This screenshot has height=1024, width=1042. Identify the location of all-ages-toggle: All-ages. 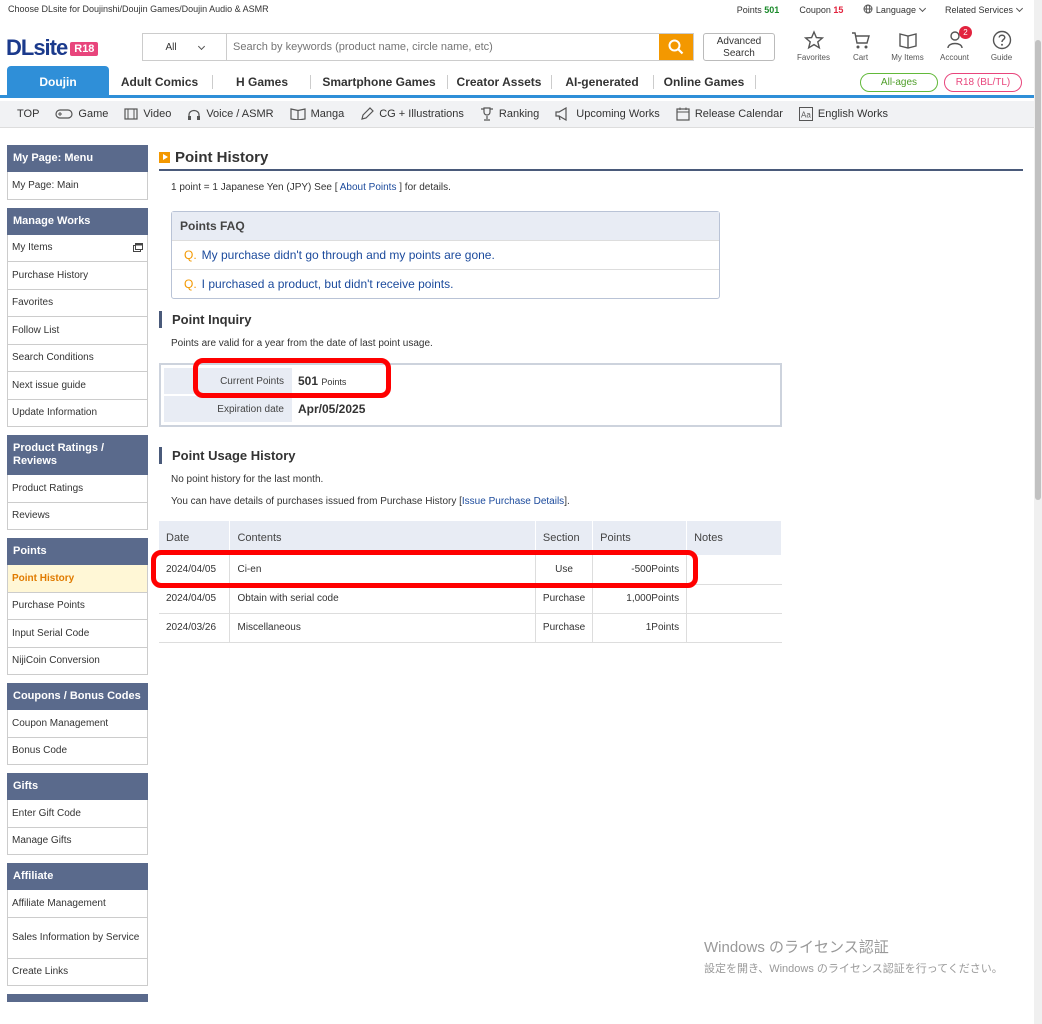
(899, 82).